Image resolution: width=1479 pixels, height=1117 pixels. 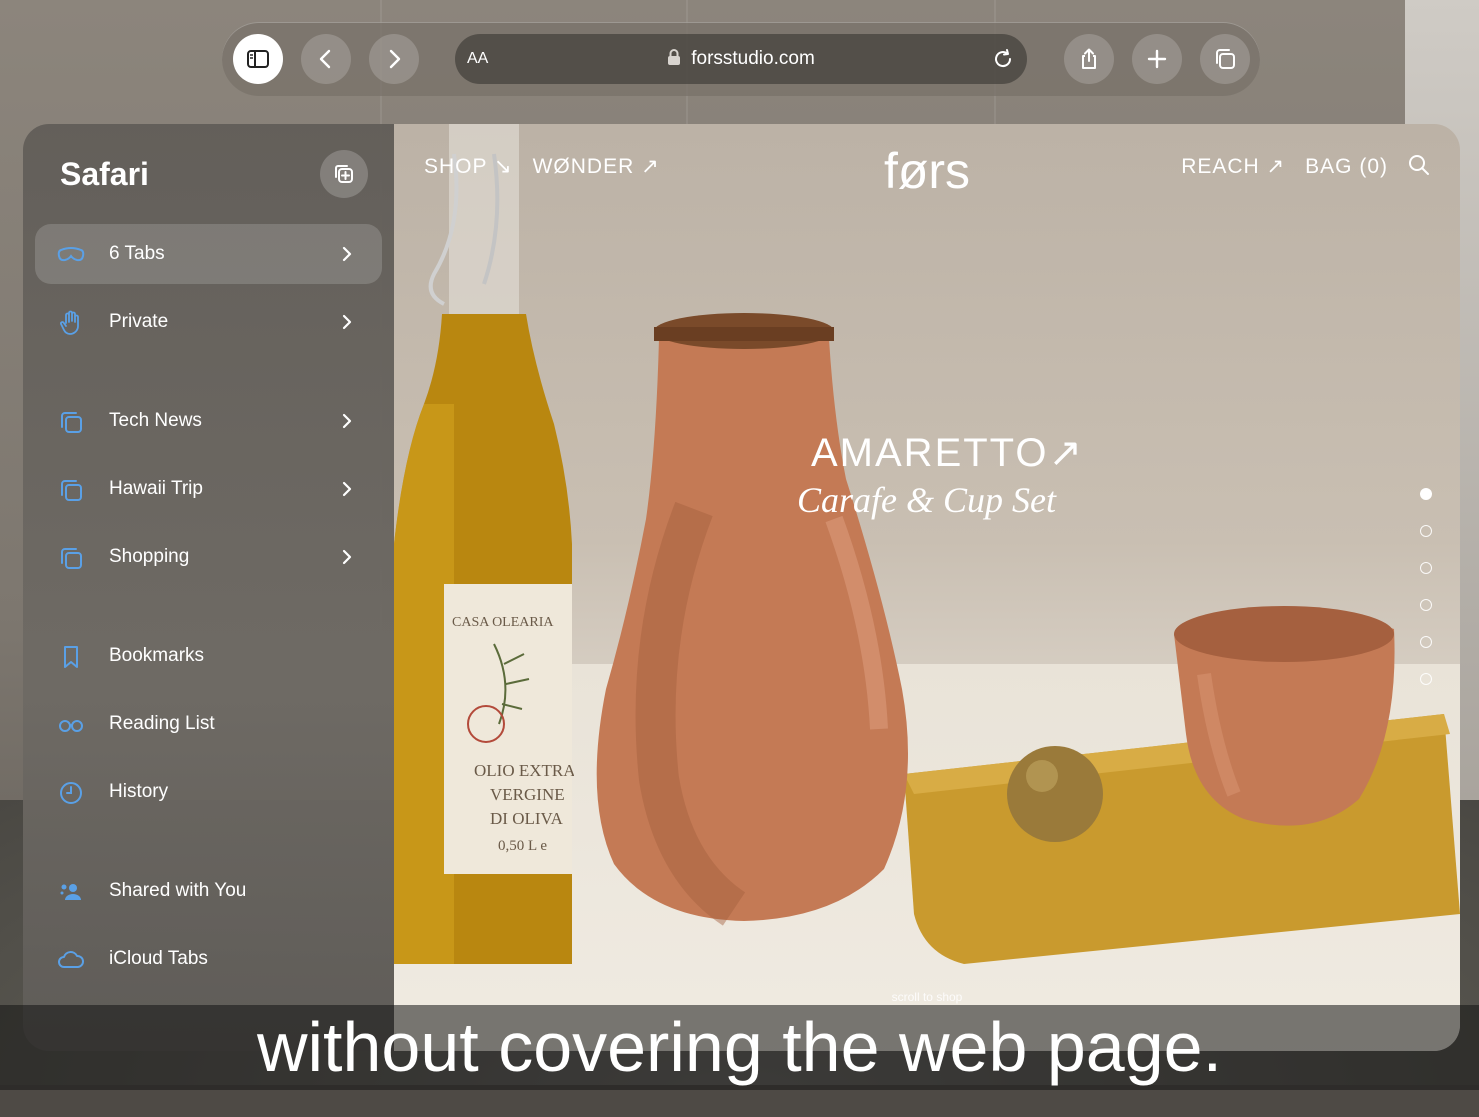 I want to click on address-bar: AA forsstudio.com, so click(x=741, y=59).